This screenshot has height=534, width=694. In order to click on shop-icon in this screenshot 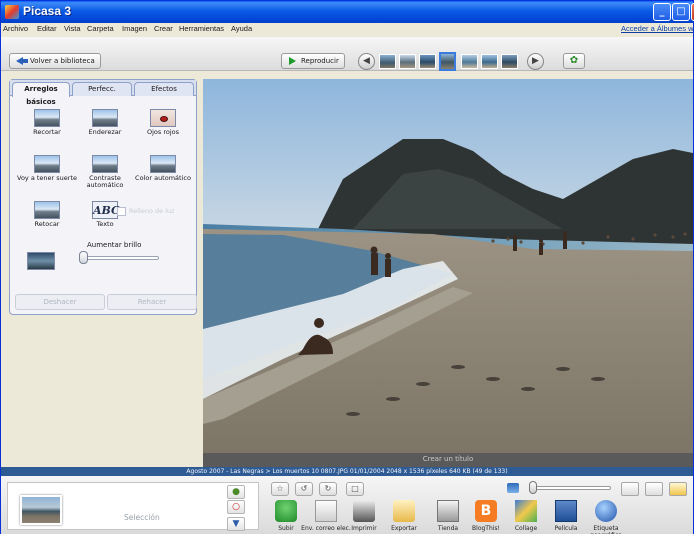, I will do `click(448, 511)`.